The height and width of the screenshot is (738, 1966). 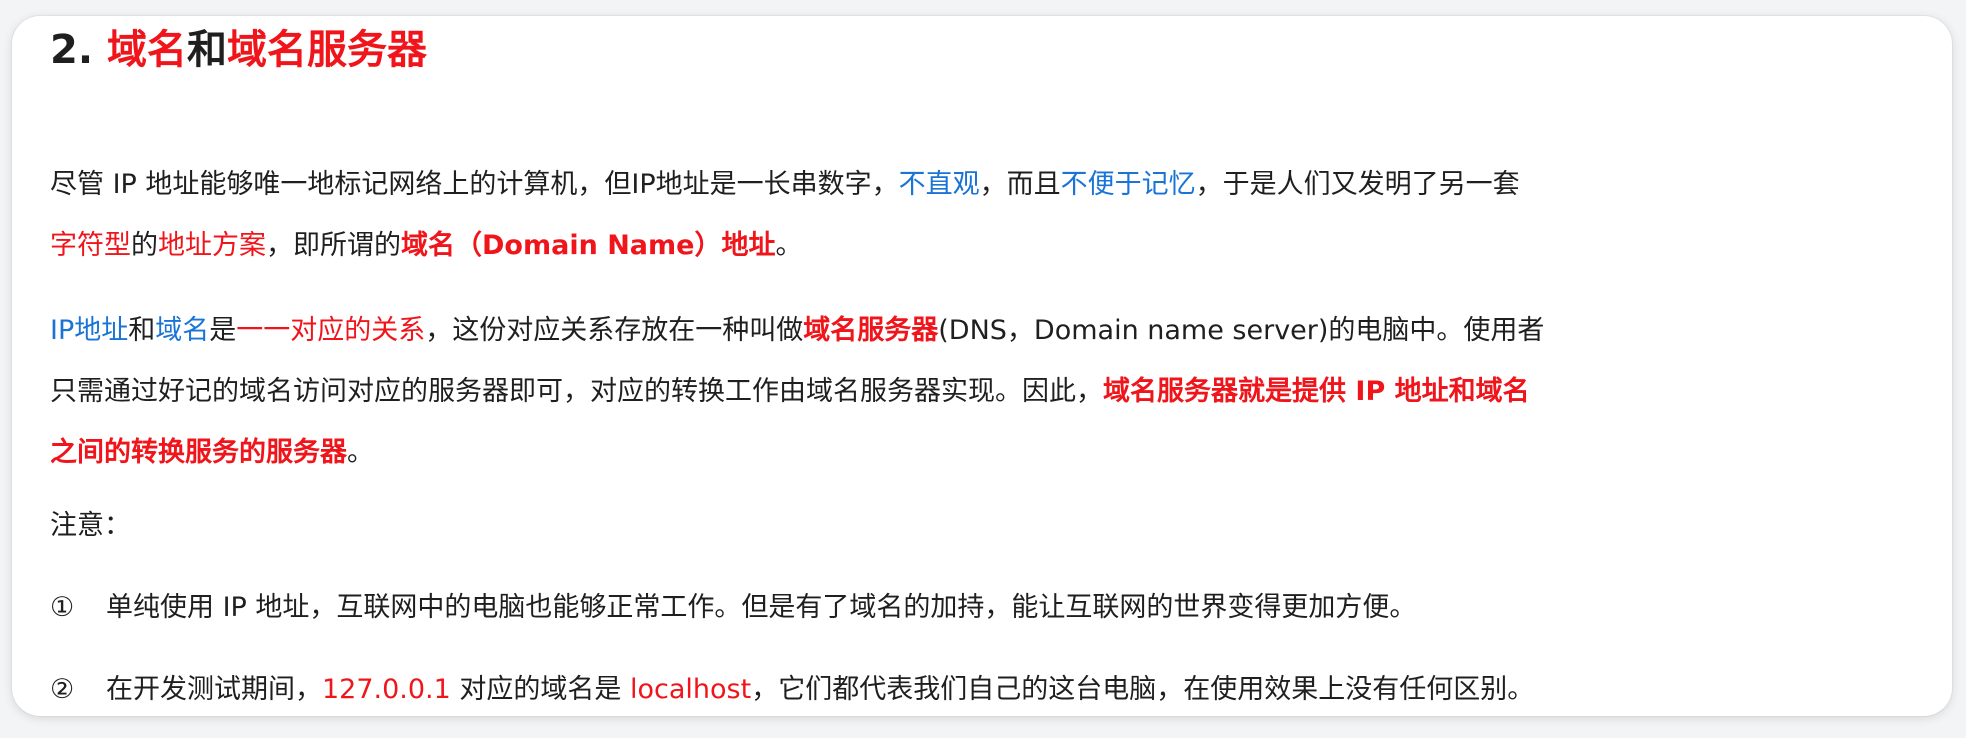 I want to click on heading-conjunction: 和, so click(x=206, y=50).